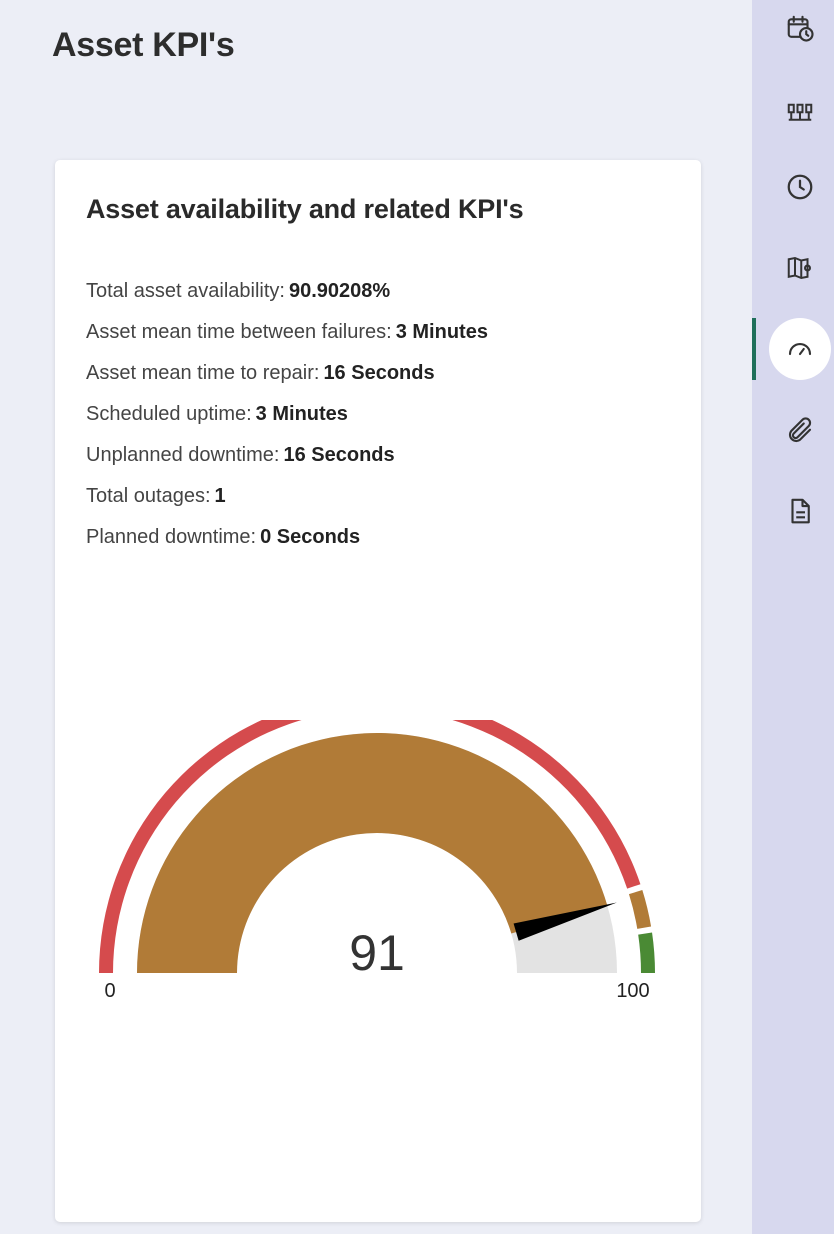 The height and width of the screenshot is (1234, 834). I want to click on sidebar-item-documents, so click(800, 511).